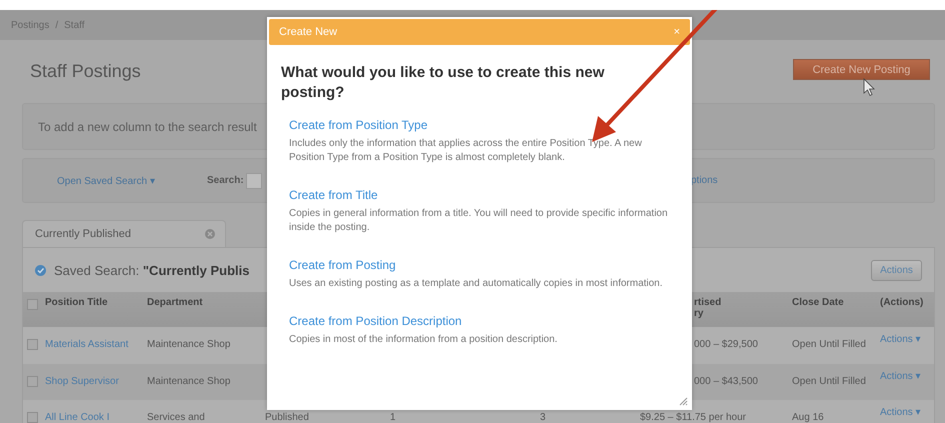 Image resolution: width=945 pixels, height=423 pixels. Describe the element at coordinates (726, 381) in the screenshot. I see `table-cell-text: 000 – $43,500` at that location.